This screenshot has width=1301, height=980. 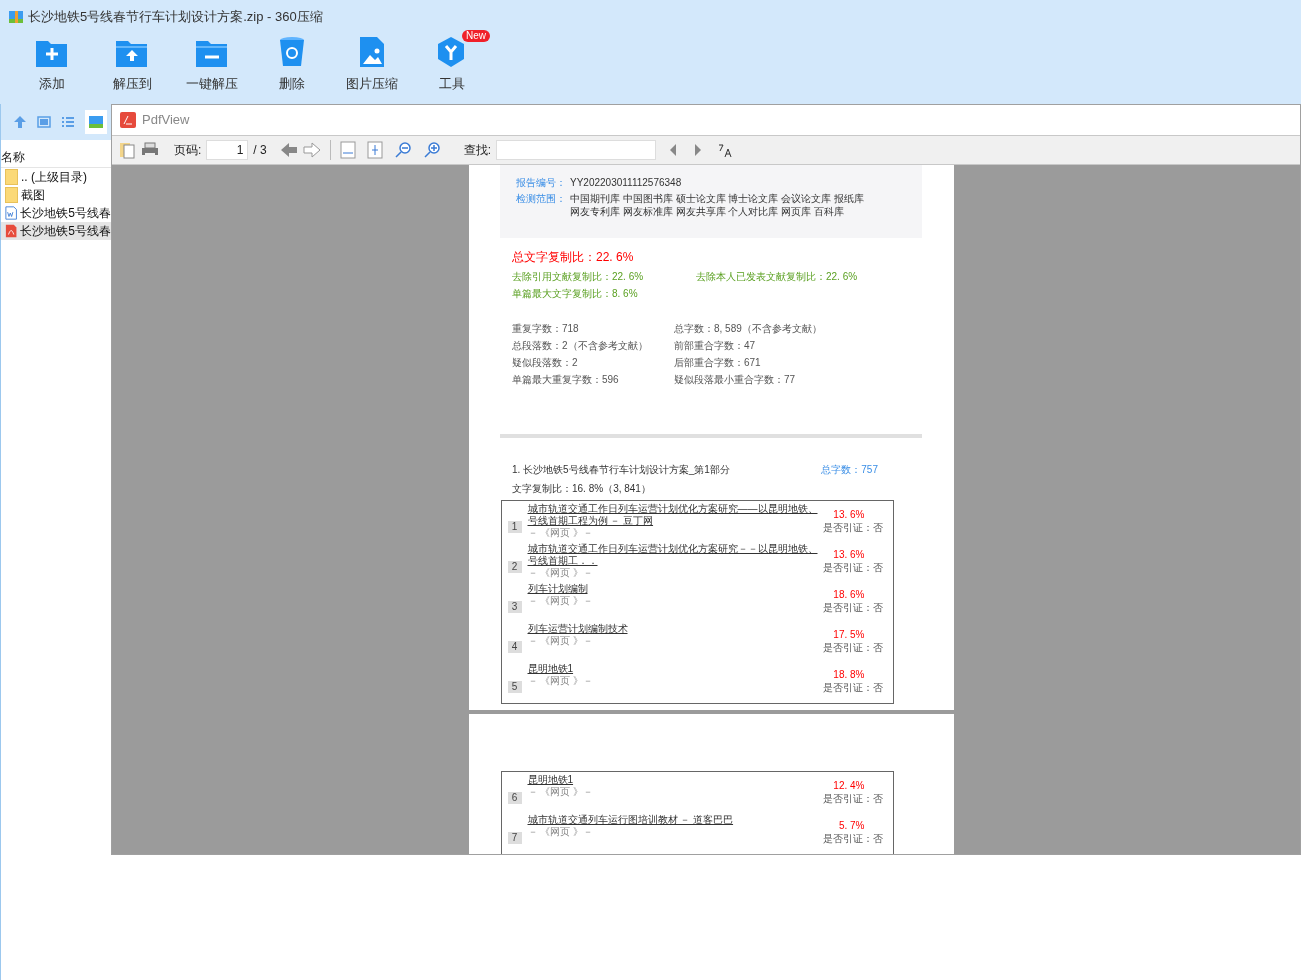 I want to click on statistic: 重复字数：718, so click(x=546, y=328).